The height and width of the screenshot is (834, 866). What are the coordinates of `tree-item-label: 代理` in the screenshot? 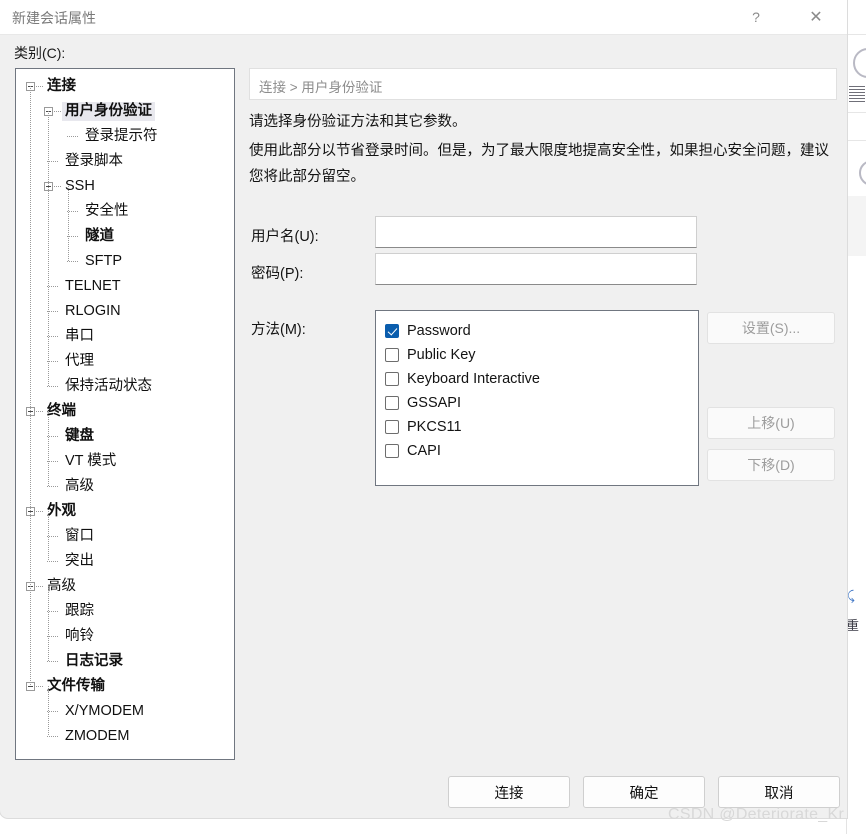 It's located at (79, 360).